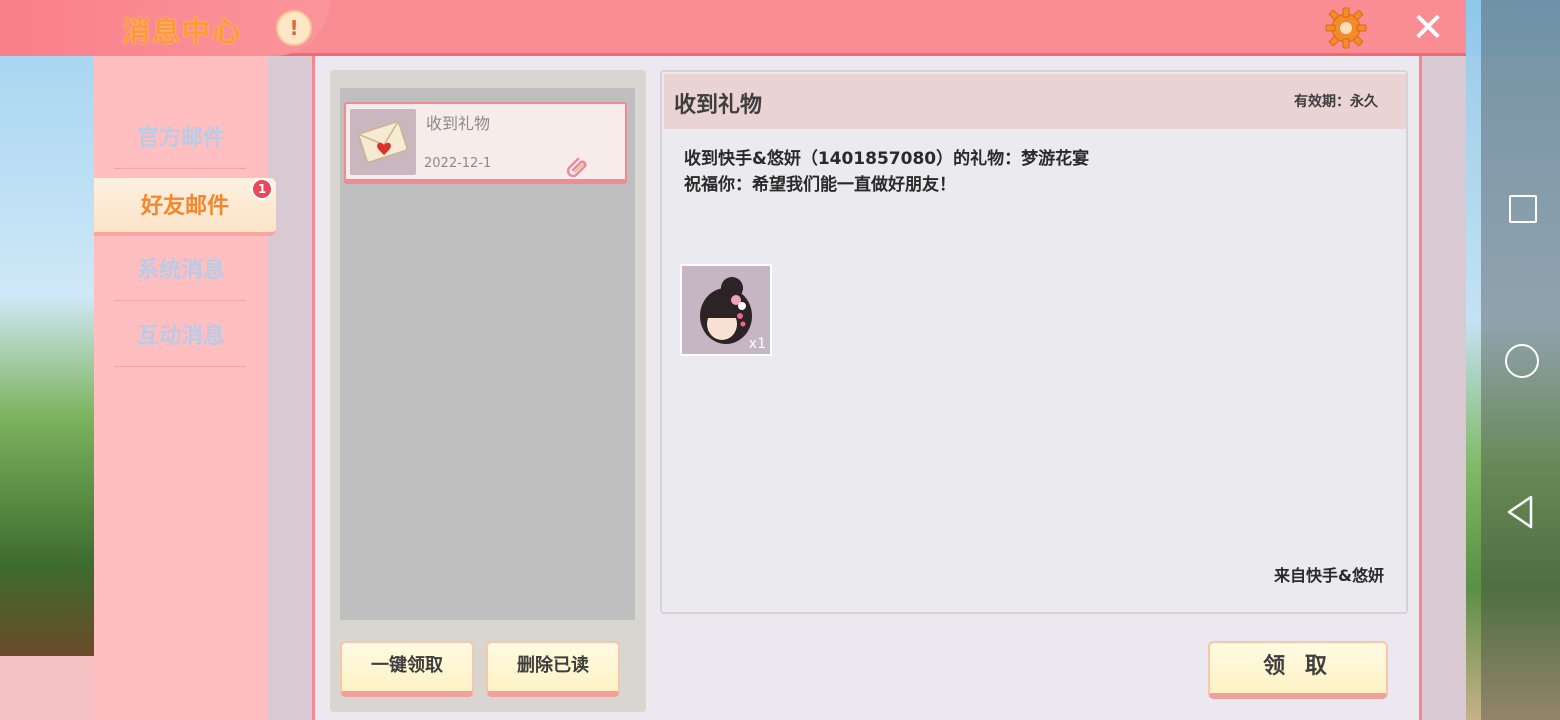 The height and width of the screenshot is (720, 1560). I want to click on validity-label: 有效期：永久, so click(1336, 102).